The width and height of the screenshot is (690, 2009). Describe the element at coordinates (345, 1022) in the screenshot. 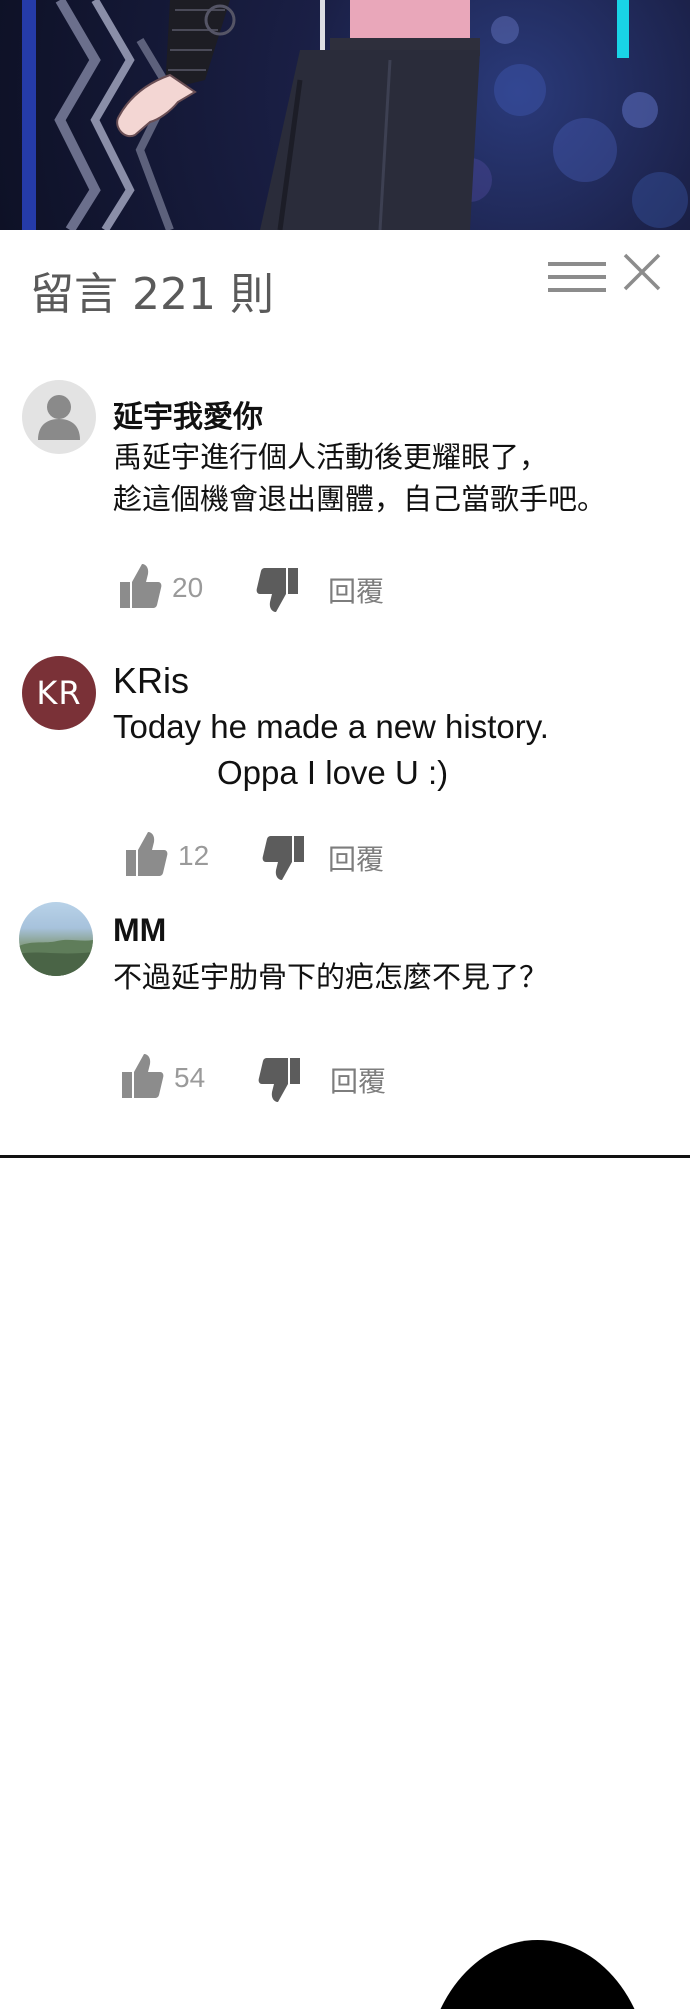

I see `comment-item: MM 不過延宇肋骨下的疤怎麼不見了？ 54 回覆` at that location.